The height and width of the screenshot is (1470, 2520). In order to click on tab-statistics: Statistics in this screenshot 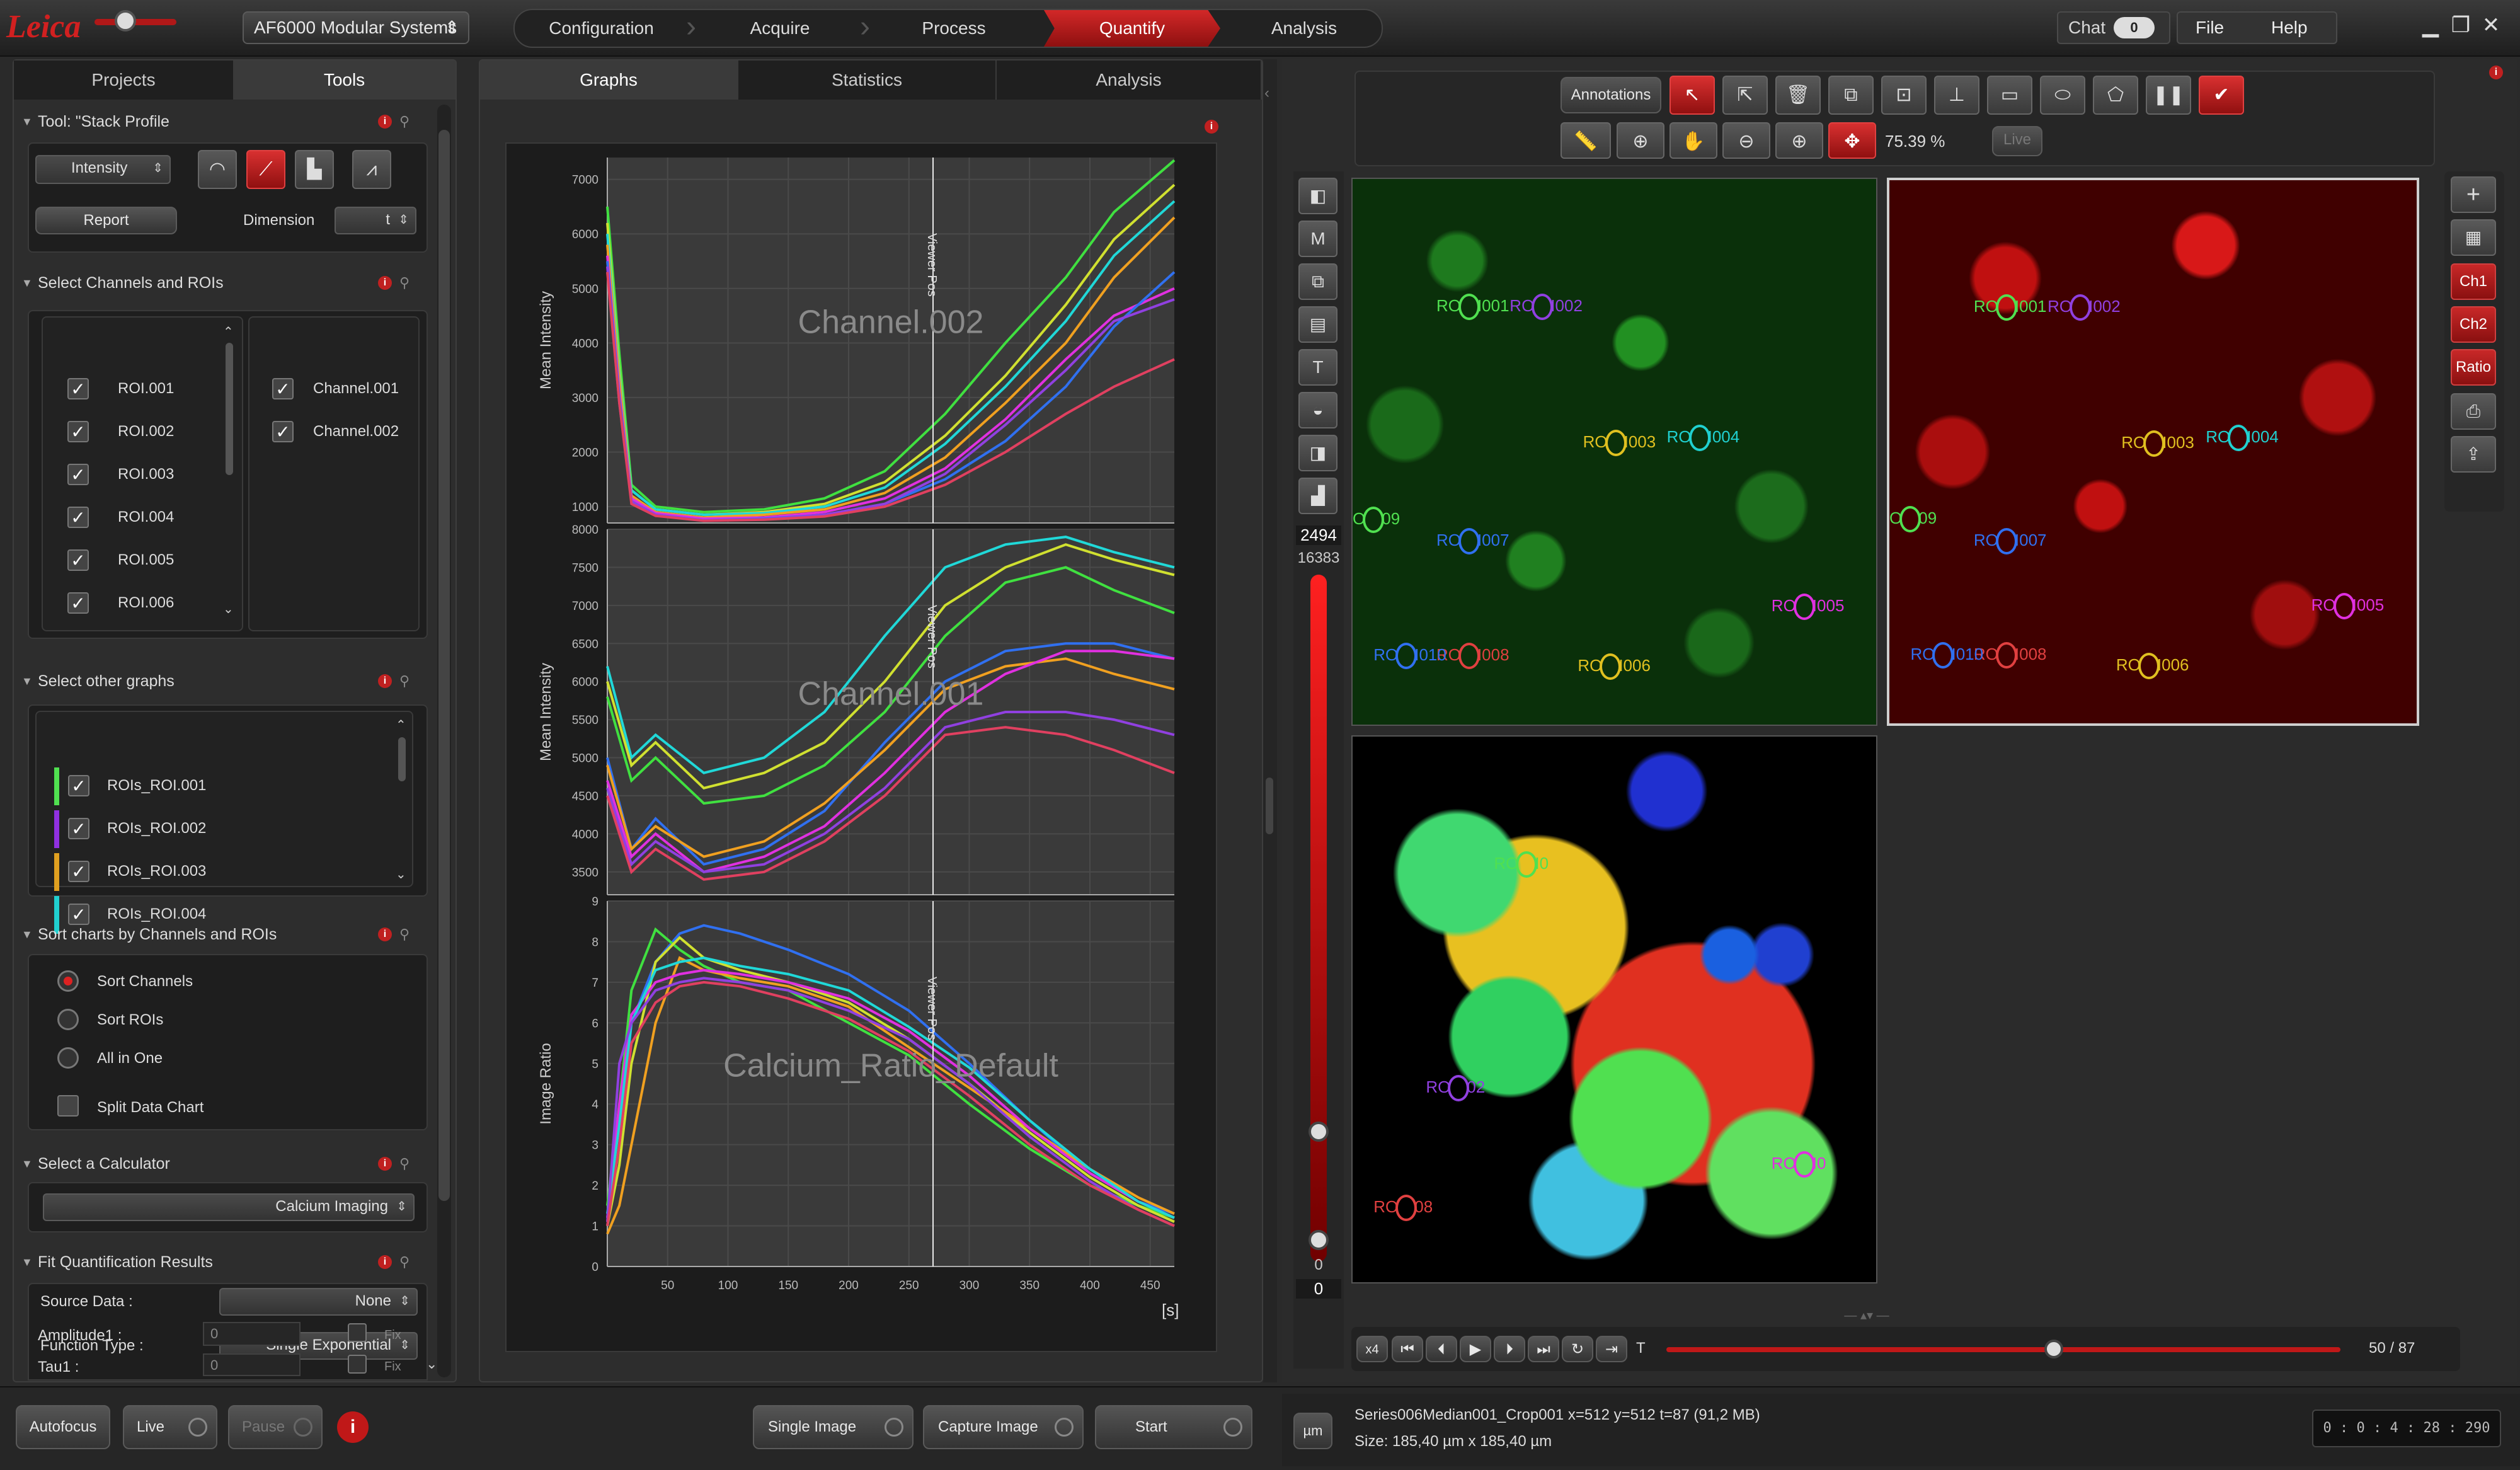, I will do `click(867, 80)`.